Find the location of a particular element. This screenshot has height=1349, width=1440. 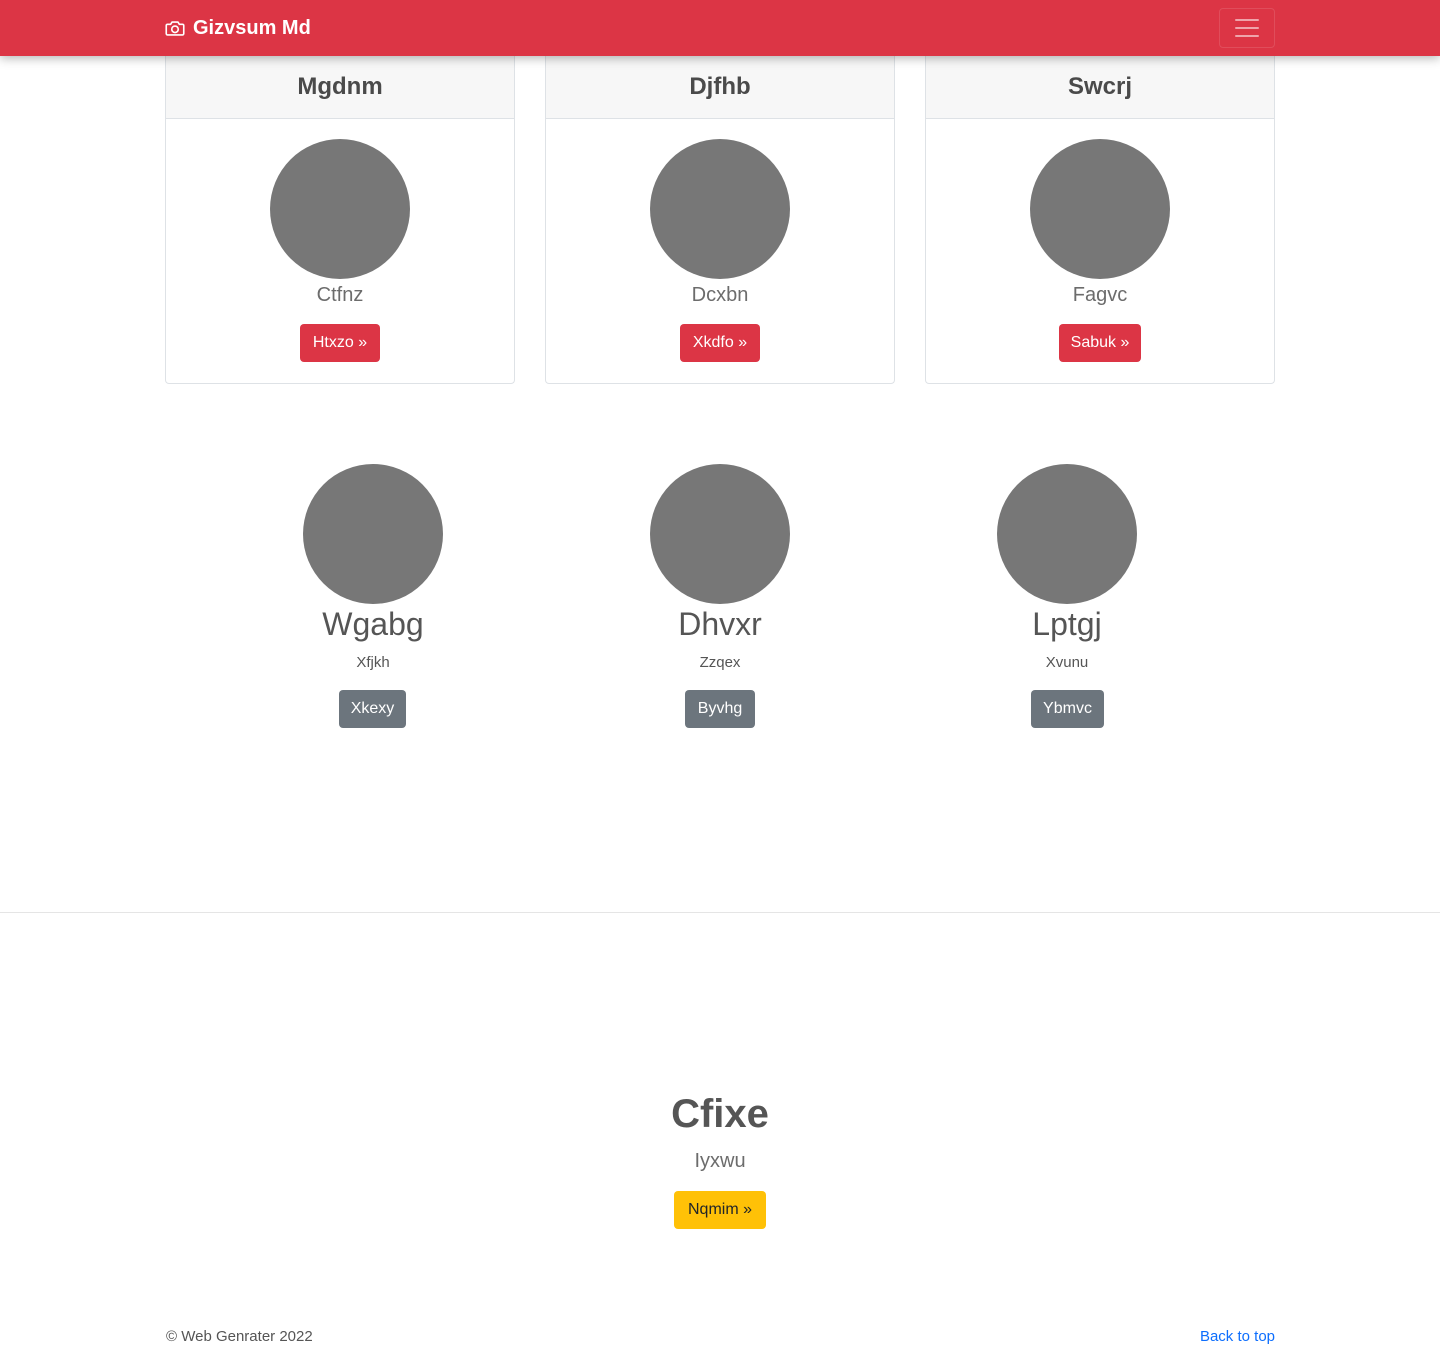

card-action-button: Xkdfo » is located at coordinates (720, 343).